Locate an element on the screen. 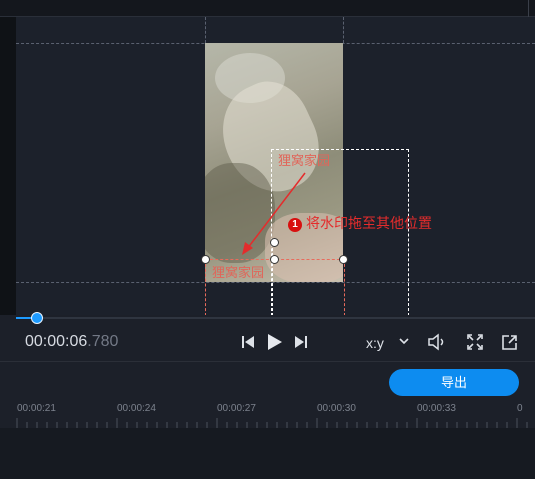 Image resolution: width=535 pixels, height=479 pixels. export-button: 导出 is located at coordinates (454, 382).